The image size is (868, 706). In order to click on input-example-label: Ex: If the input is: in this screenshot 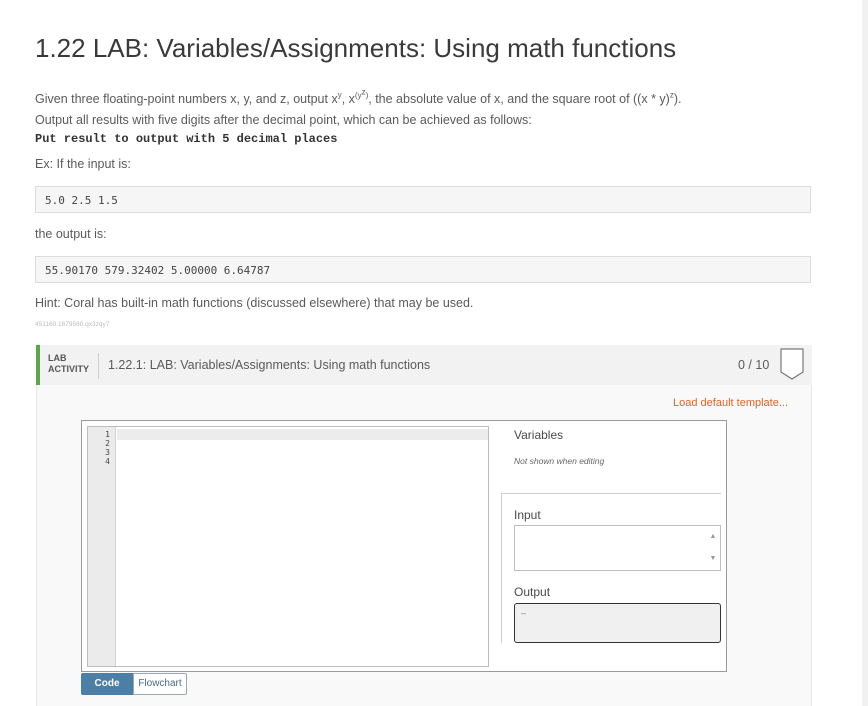, I will do `click(83, 164)`.